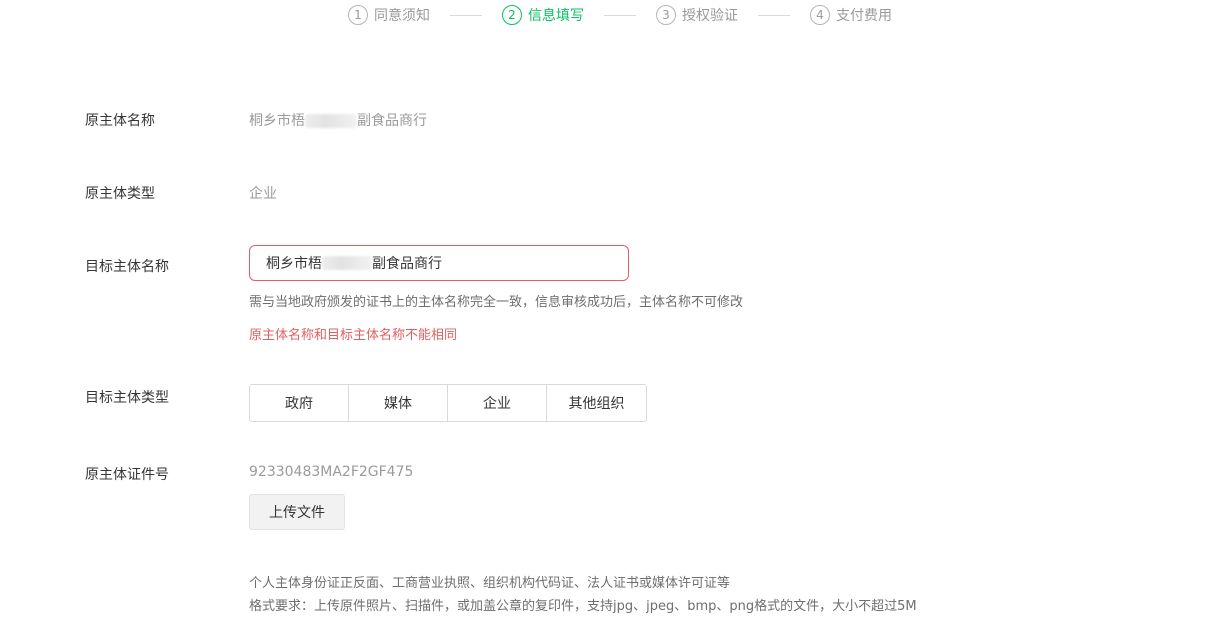 The image size is (1209, 635). Describe the element at coordinates (353, 335) in the screenshot. I see `target-name-error: 原主体名称和目标主体名称不能相同` at that location.